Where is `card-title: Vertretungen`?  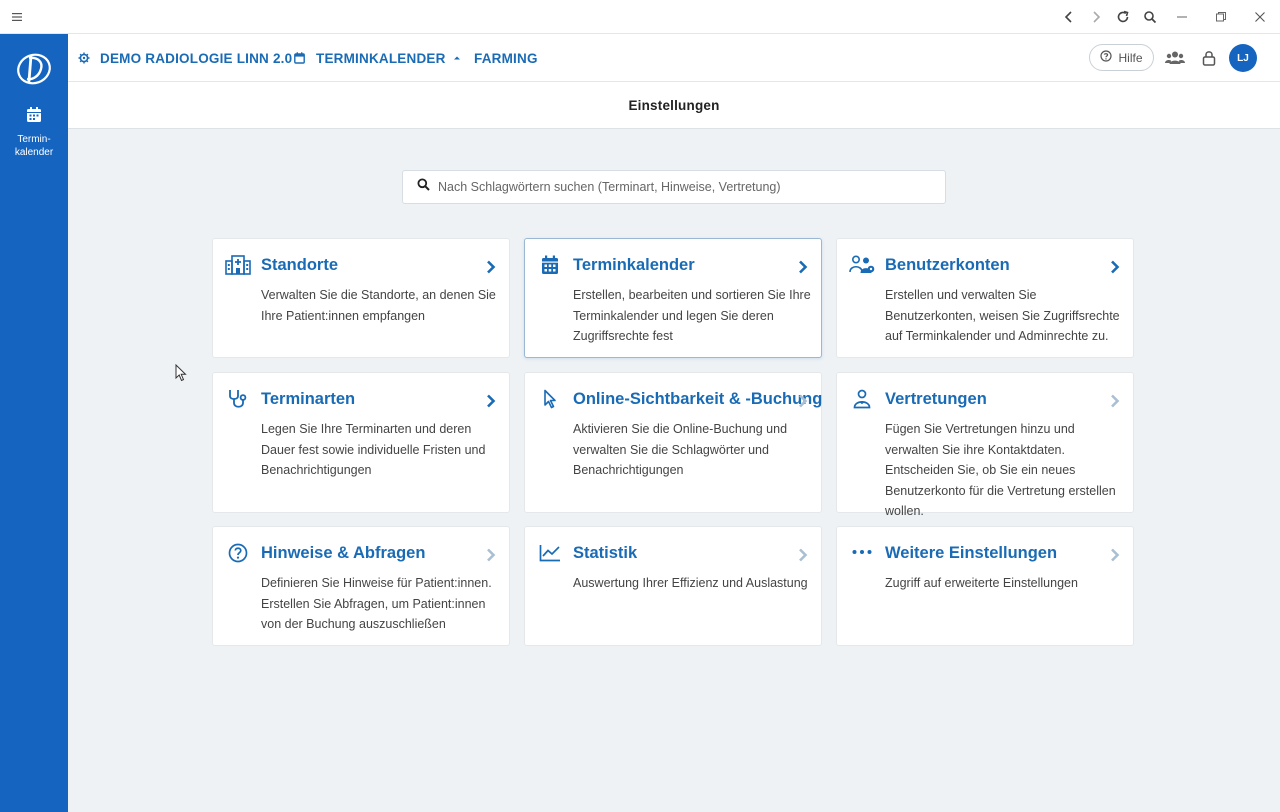
card-title: Vertretungen is located at coordinates (936, 399).